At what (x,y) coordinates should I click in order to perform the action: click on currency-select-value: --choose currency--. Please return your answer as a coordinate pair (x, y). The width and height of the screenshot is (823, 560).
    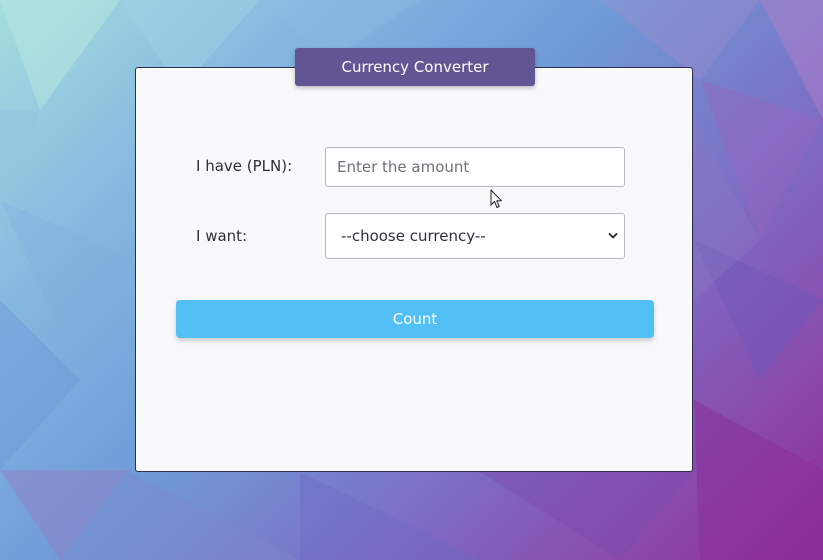
    Looking at the image, I should click on (413, 236).